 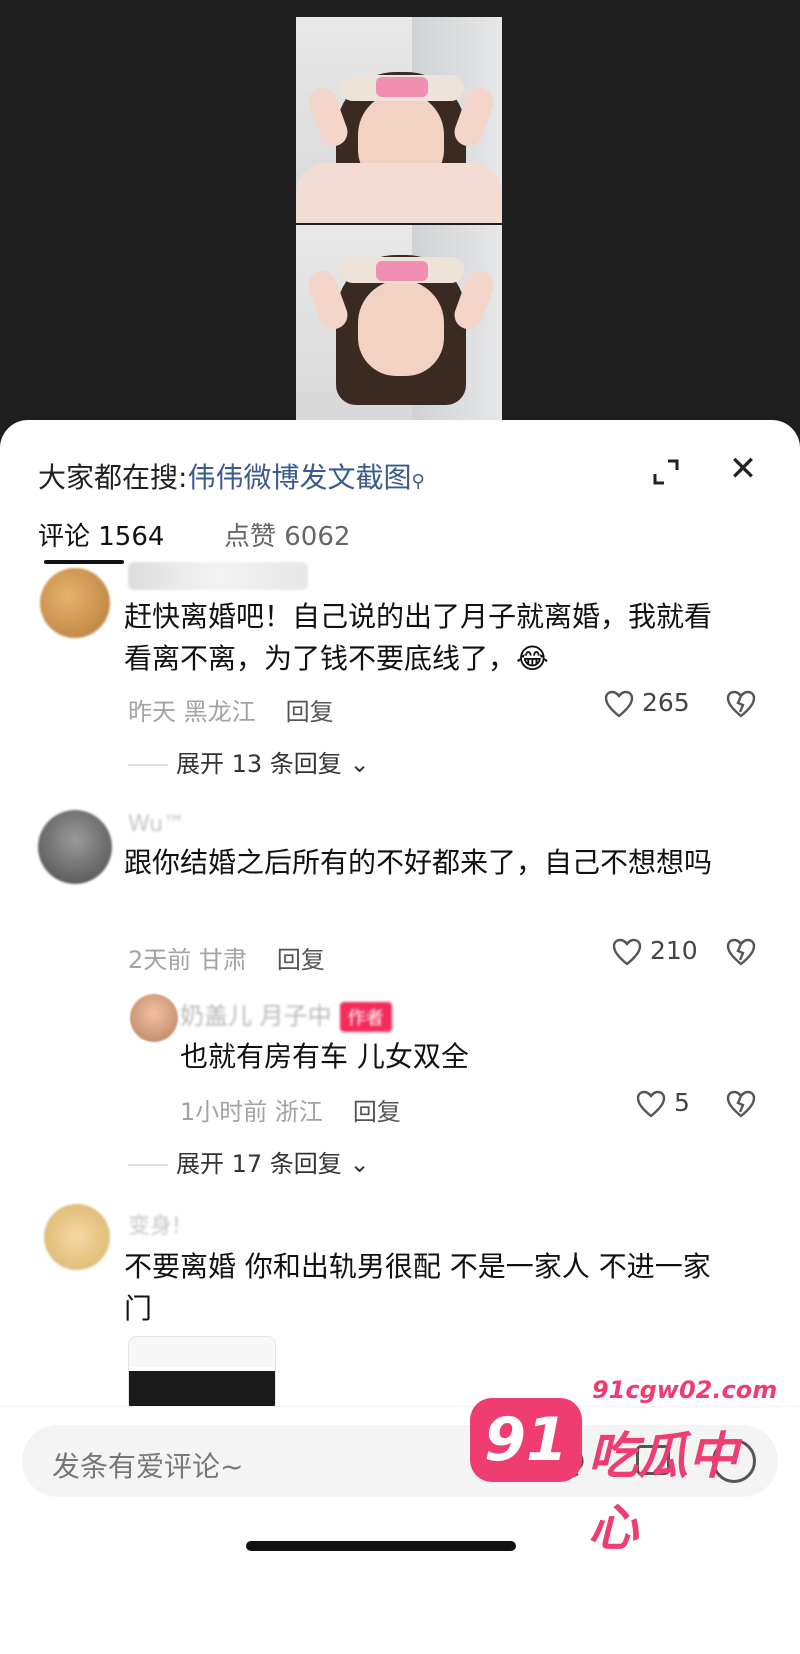 What do you see at coordinates (226, 960) in the screenshot?
I see `comment-meta: 2天前 甘肃 回复` at bounding box center [226, 960].